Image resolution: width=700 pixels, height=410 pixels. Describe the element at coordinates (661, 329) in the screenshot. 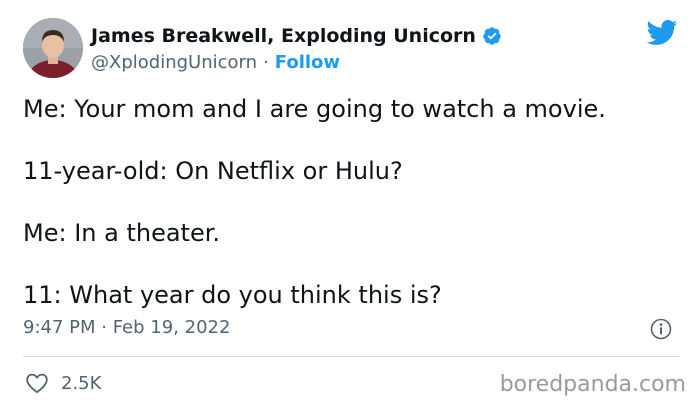

I see `info-icon` at that location.